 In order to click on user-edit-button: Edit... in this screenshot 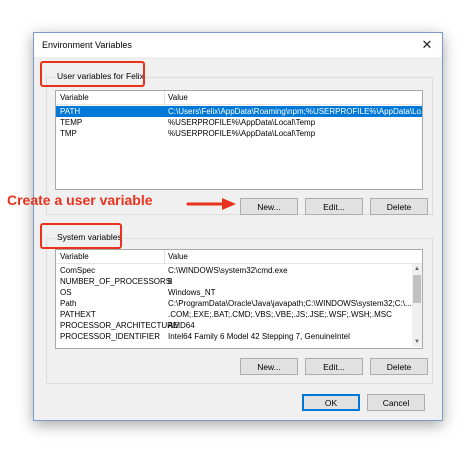, I will do `click(334, 206)`.